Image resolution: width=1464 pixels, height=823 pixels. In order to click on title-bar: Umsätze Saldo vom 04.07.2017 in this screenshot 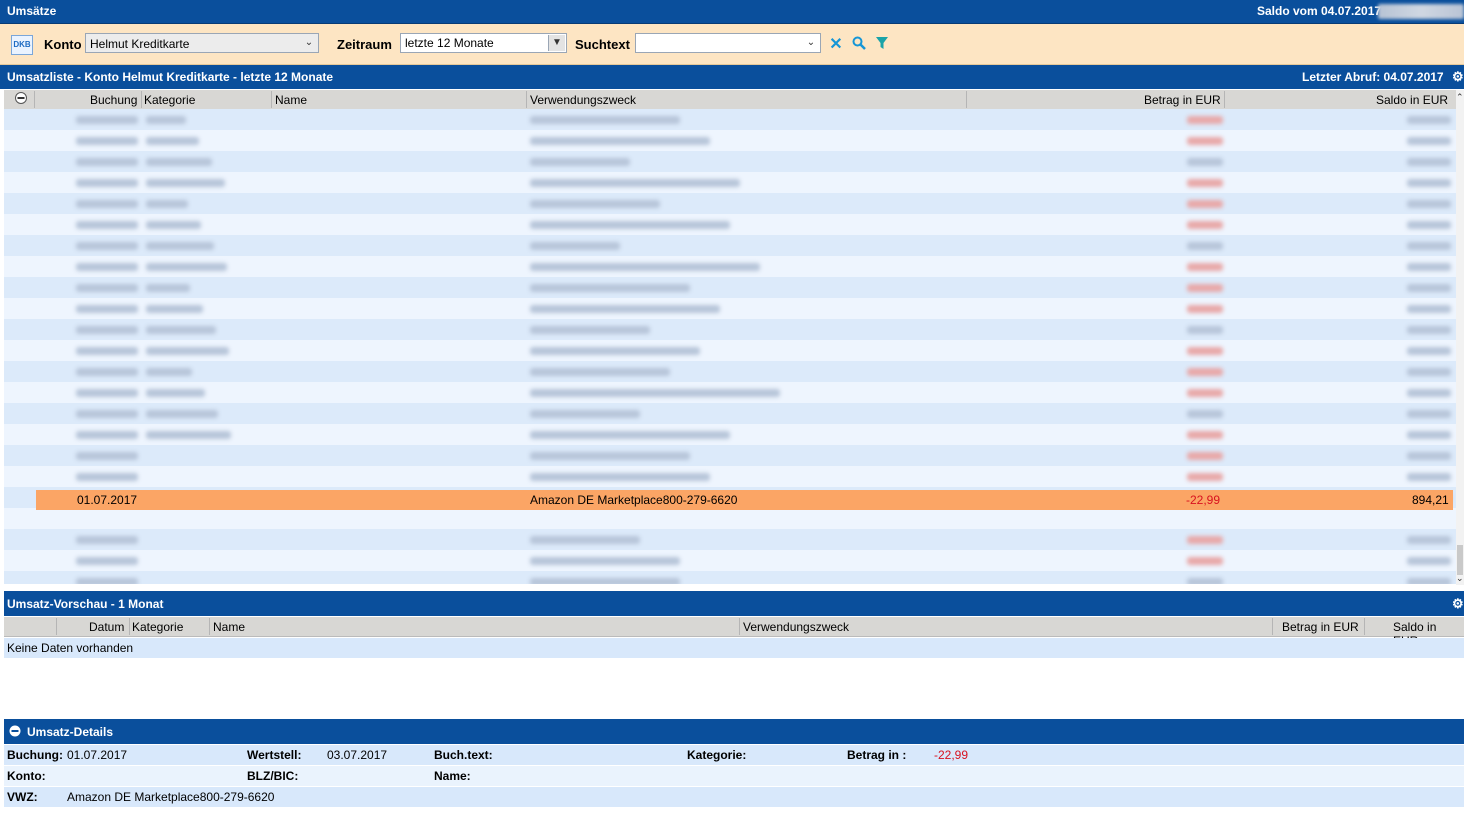, I will do `click(732, 12)`.